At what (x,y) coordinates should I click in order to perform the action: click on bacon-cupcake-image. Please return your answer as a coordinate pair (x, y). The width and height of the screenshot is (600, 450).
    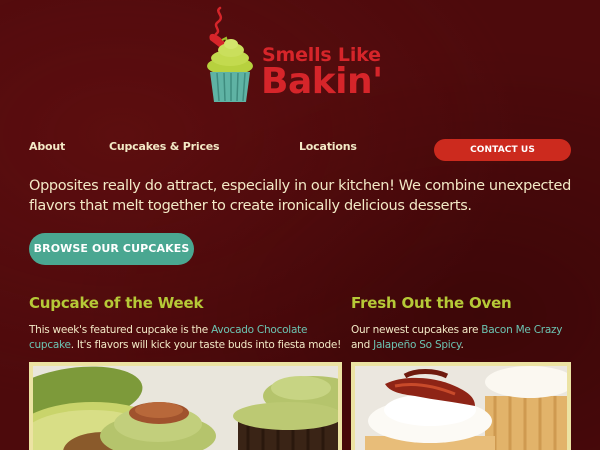
    Looking at the image, I should click on (461, 408).